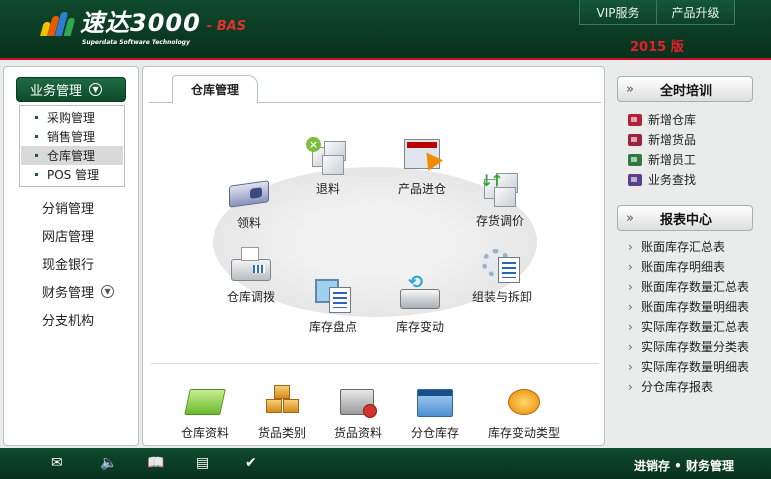 The width and height of the screenshot is (771, 479). I want to click on submenu-item-sales: 销售管理, so click(72, 136).